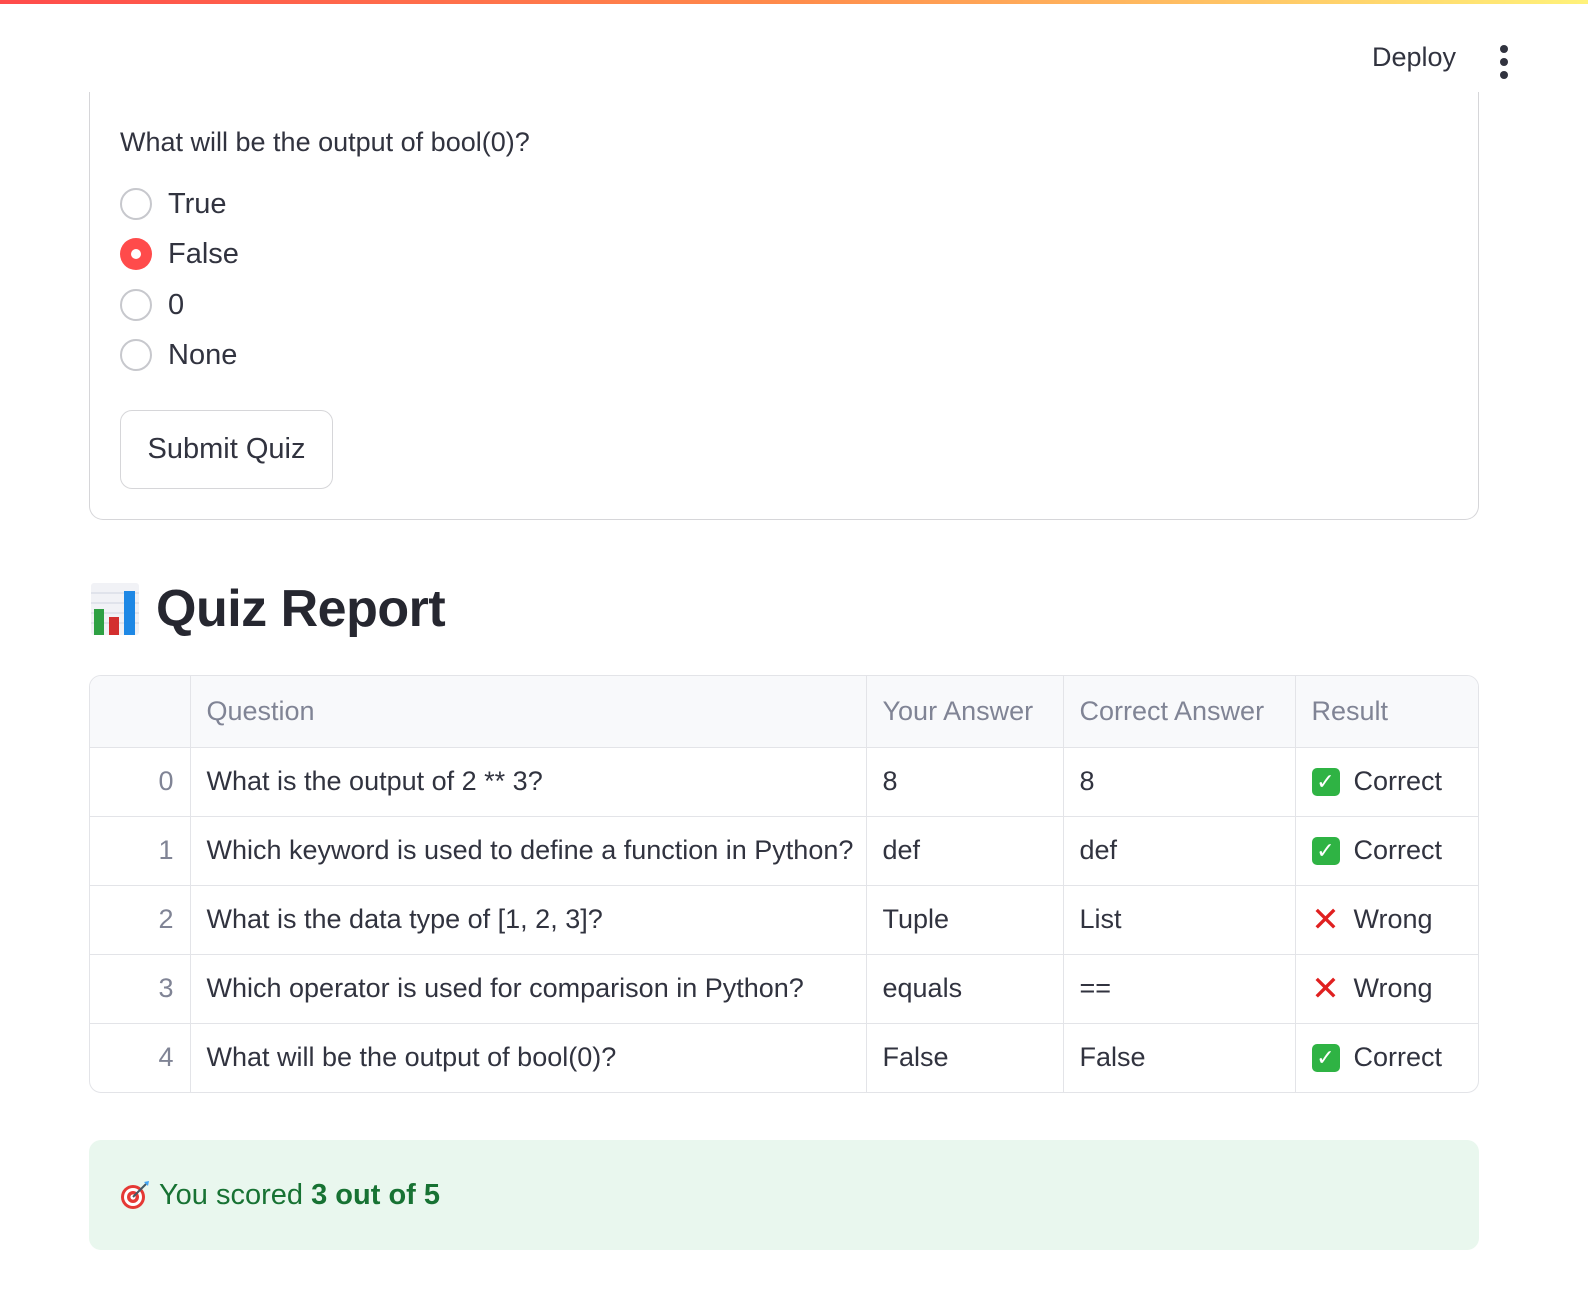 The height and width of the screenshot is (1298, 1588). I want to click on radio-option-label: 0, so click(176, 304).